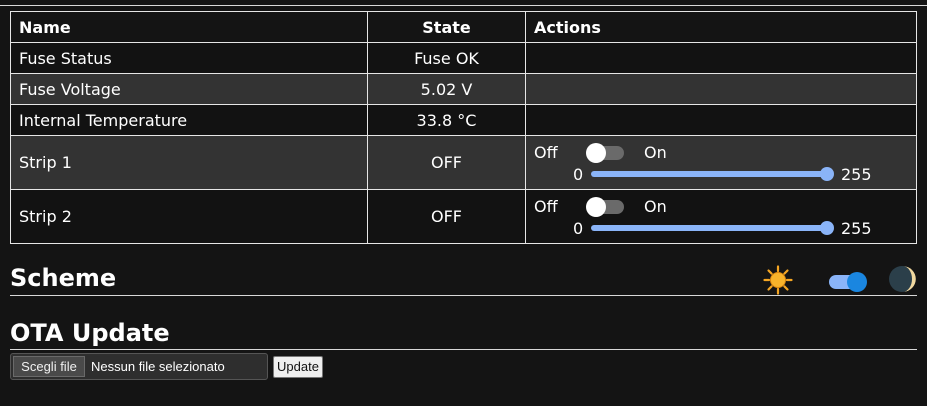 The height and width of the screenshot is (406, 927). I want to click on strip-1-brightness-slider, so click(712, 174).